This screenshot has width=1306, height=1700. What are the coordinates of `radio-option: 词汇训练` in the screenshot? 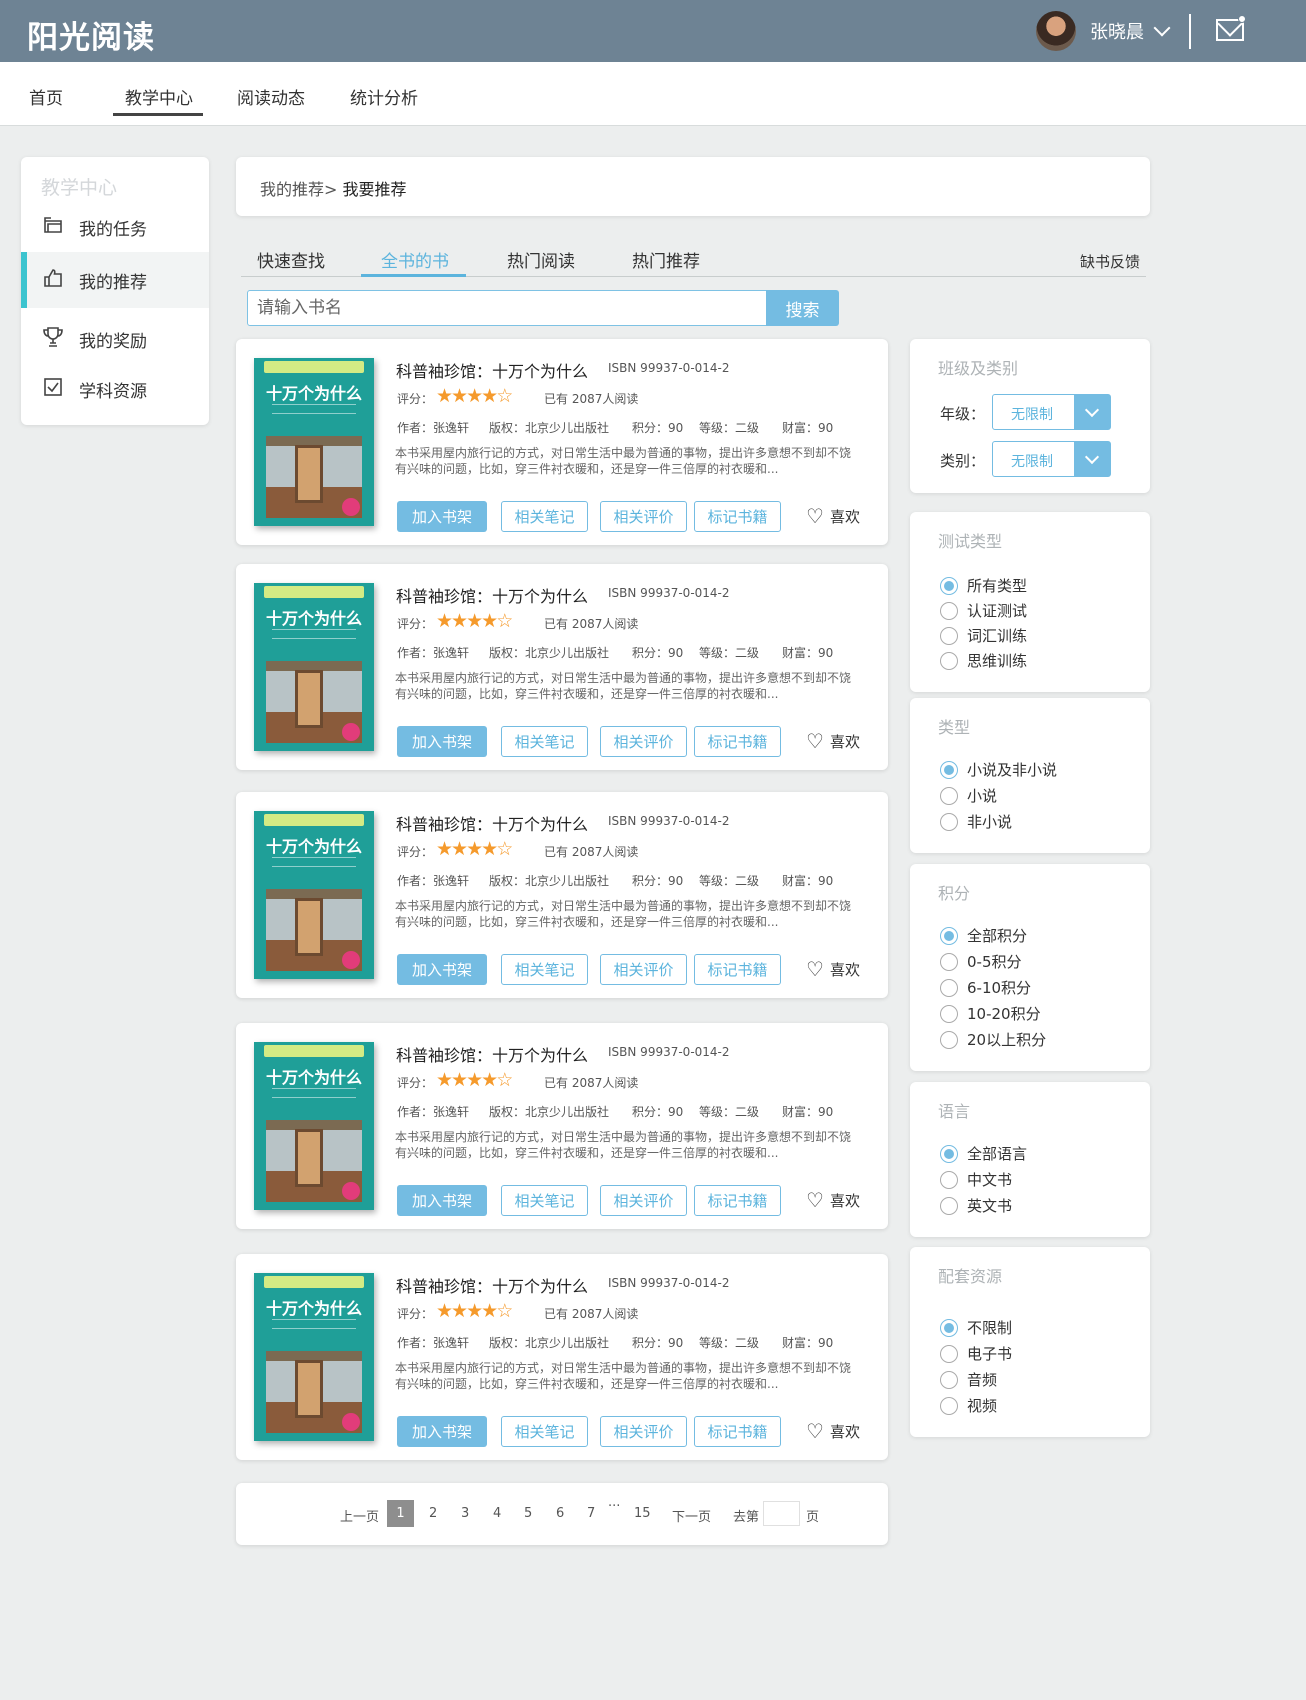 It's located at (983, 635).